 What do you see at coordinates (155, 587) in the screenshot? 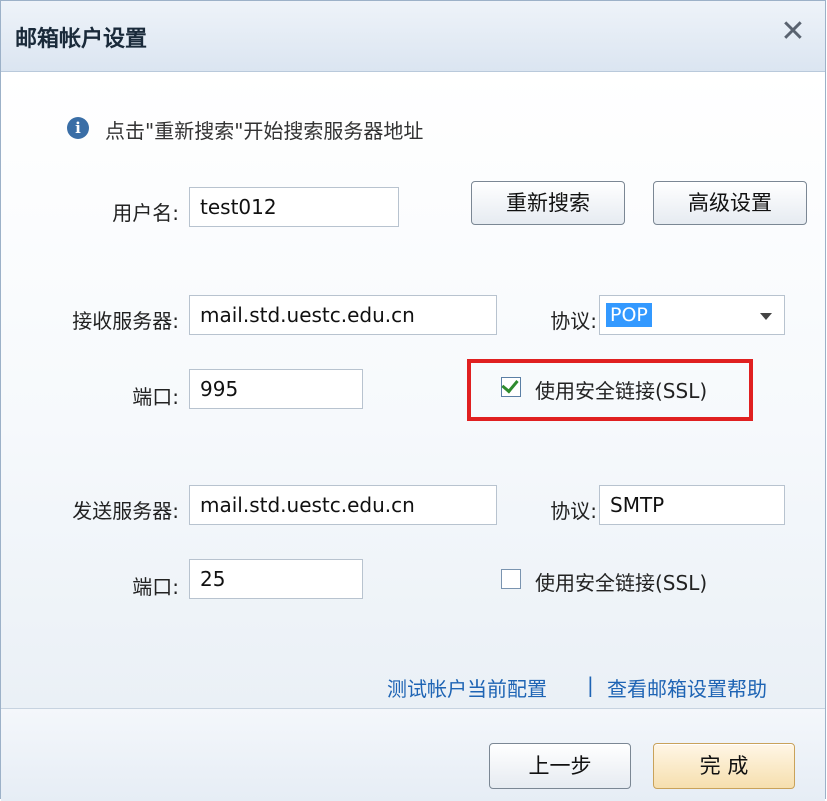
I see `outgoing-port-label: 端口:` at bounding box center [155, 587].